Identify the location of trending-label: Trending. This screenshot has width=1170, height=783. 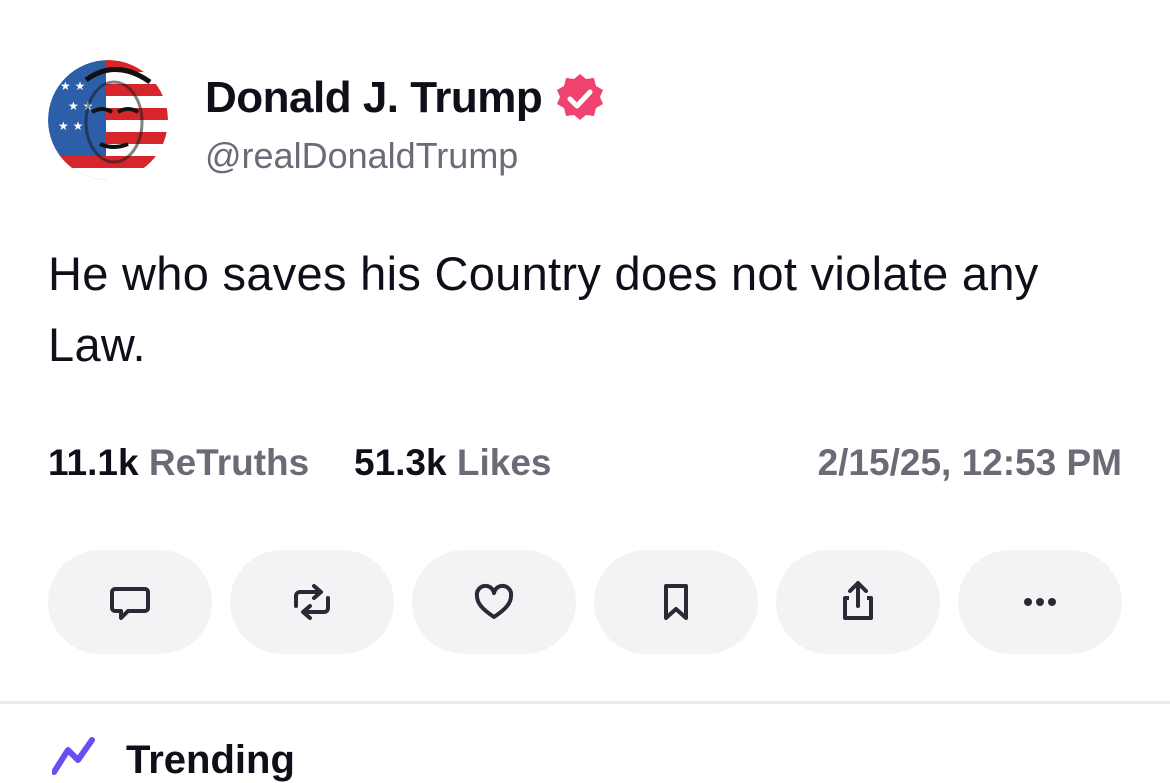
(210, 760).